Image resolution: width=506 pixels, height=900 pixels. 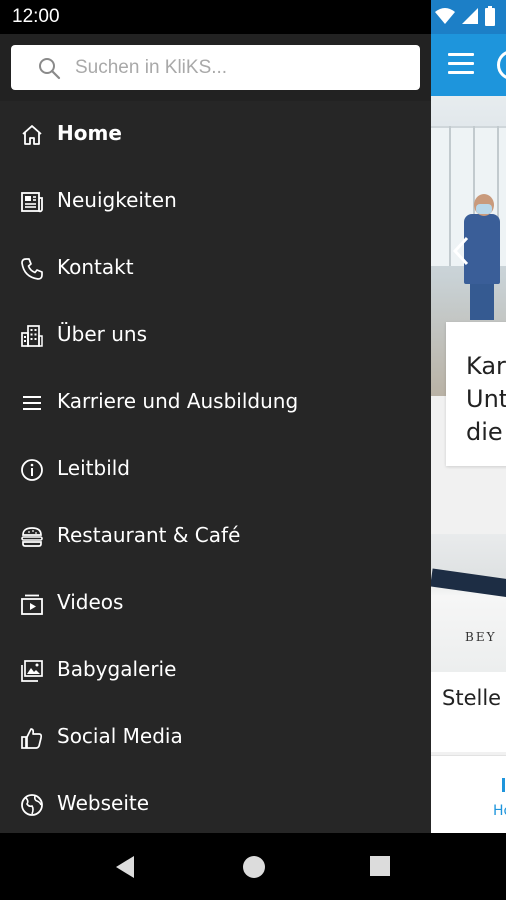 What do you see at coordinates (215, 469) in the screenshot?
I see `menu-item-leitbild: Leitbild` at bounding box center [215, 469].